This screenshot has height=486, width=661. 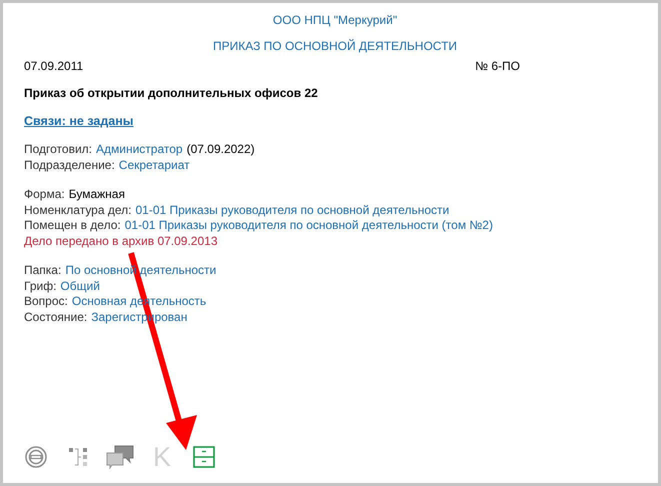 What do you see at coordinates (220, 150) in the screenshot?
I see `field-note: (07.09.2022)` at bounding box center [220, 150].